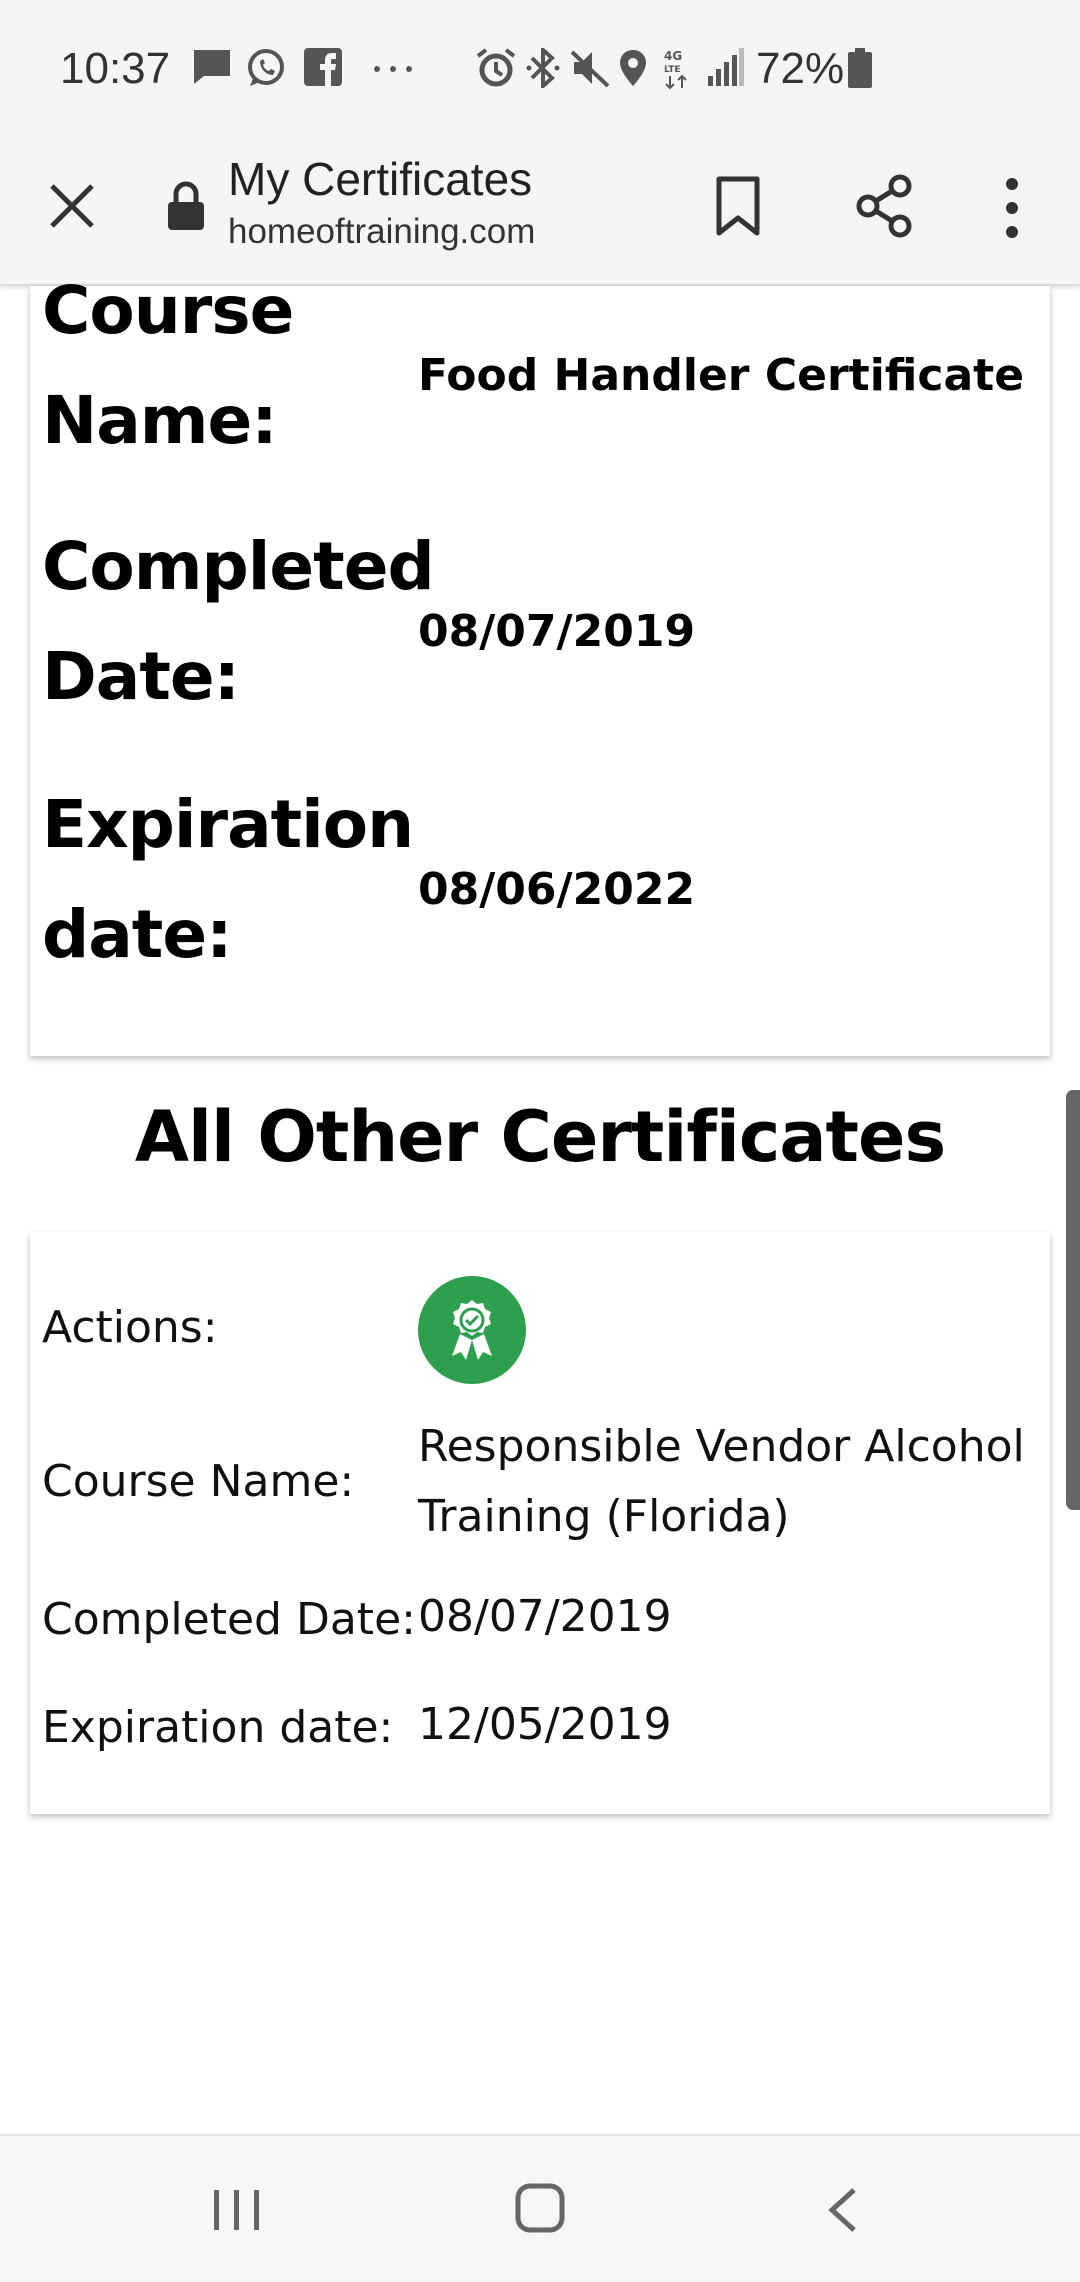 The width and height of the screenshot is (1080, 2282). Describe the element at coordinates (860, 68) in the screenshot. I see `battery-icon` at that location.